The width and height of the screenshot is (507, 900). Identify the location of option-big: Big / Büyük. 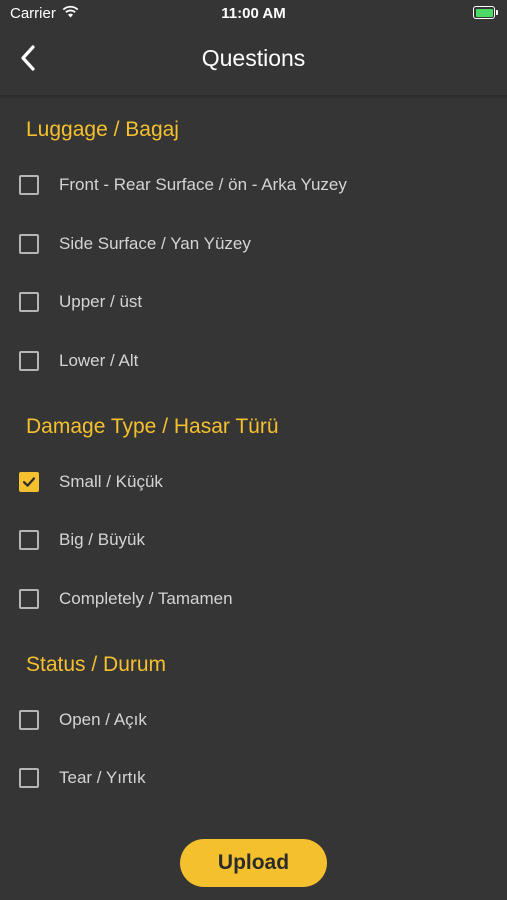
(82, 540).